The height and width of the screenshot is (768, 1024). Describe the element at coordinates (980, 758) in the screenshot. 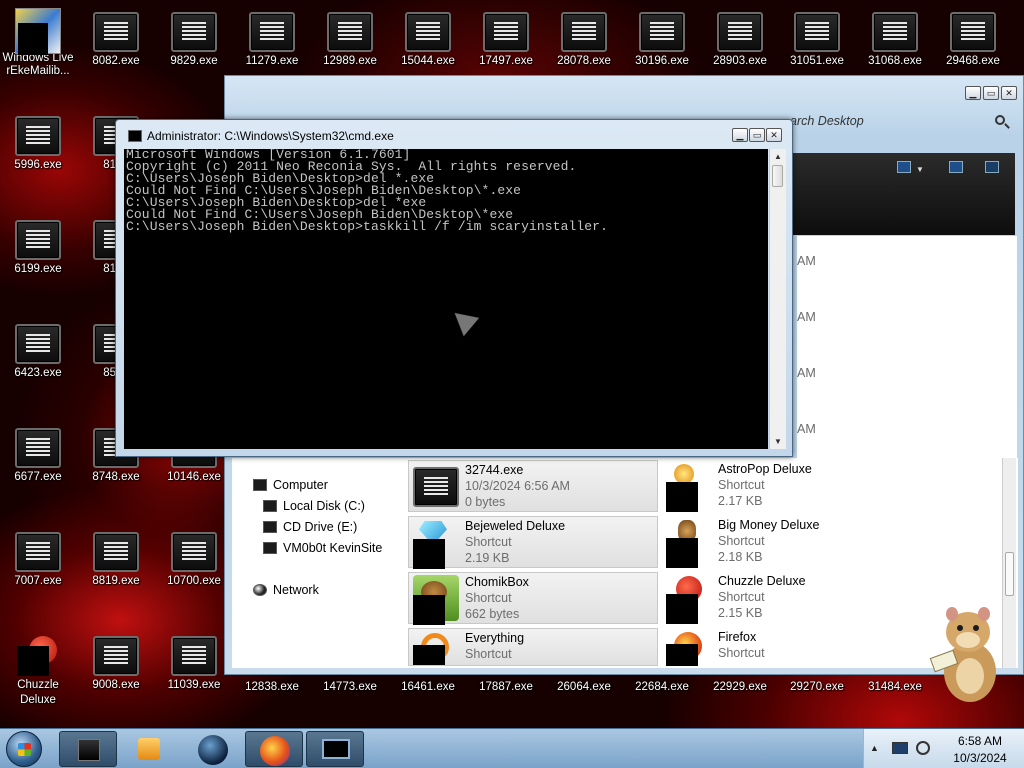

I see `clock-date: 10/3/2024` at that location.